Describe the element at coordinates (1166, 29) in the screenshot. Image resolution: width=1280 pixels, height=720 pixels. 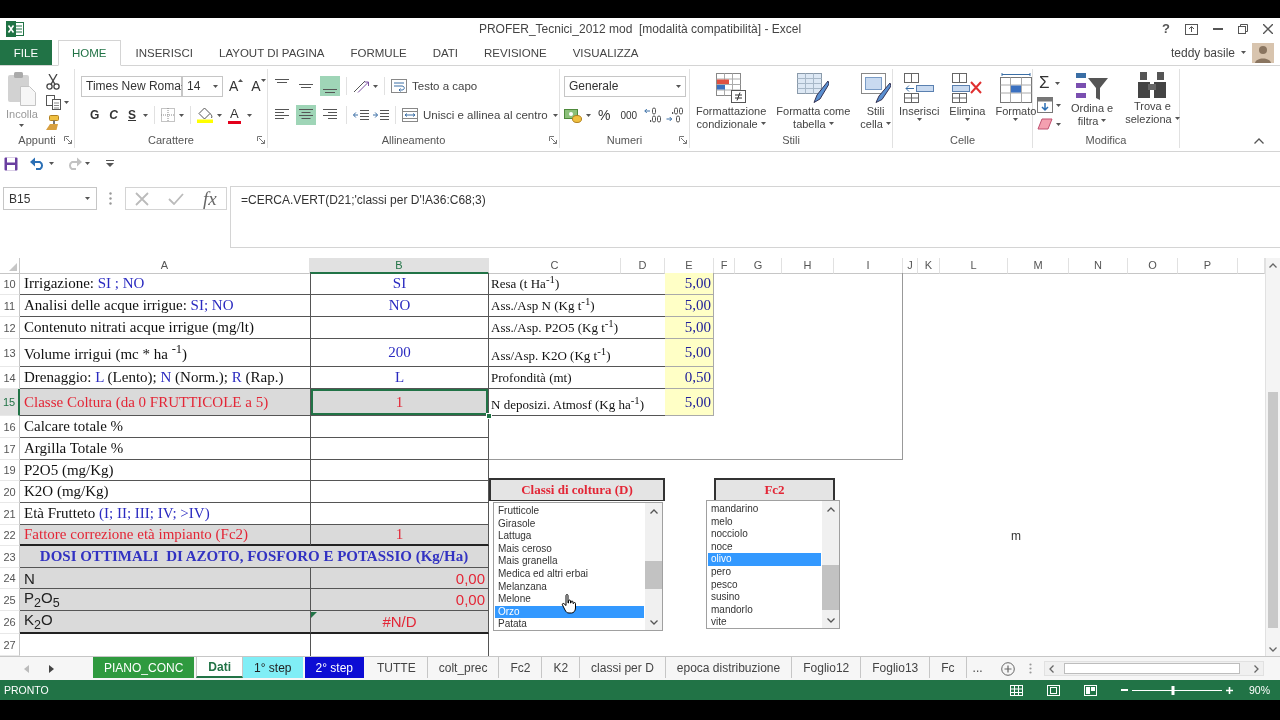
I see `help-button: ?` at that location.